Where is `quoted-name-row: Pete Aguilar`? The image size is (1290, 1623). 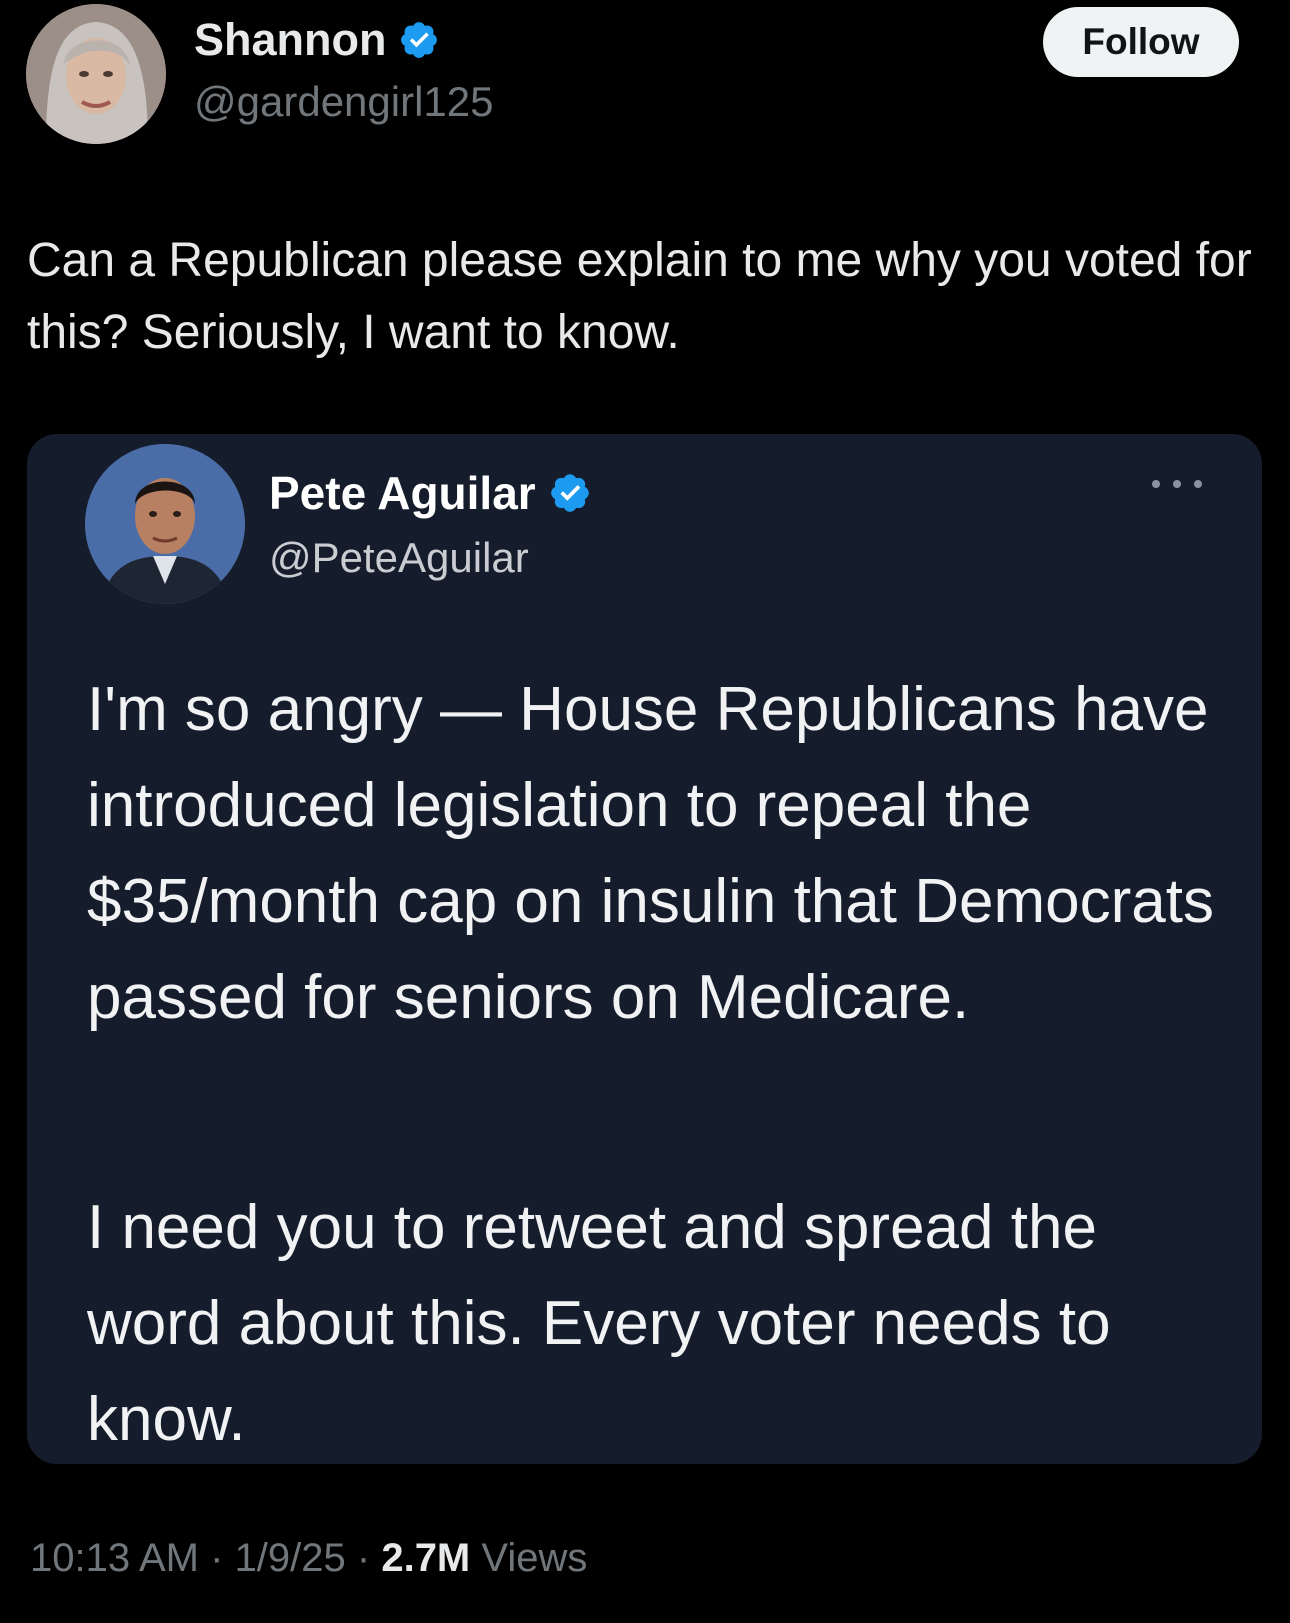
quoted-name-row: Pete Aguilar is located at coordinates (430, 493).